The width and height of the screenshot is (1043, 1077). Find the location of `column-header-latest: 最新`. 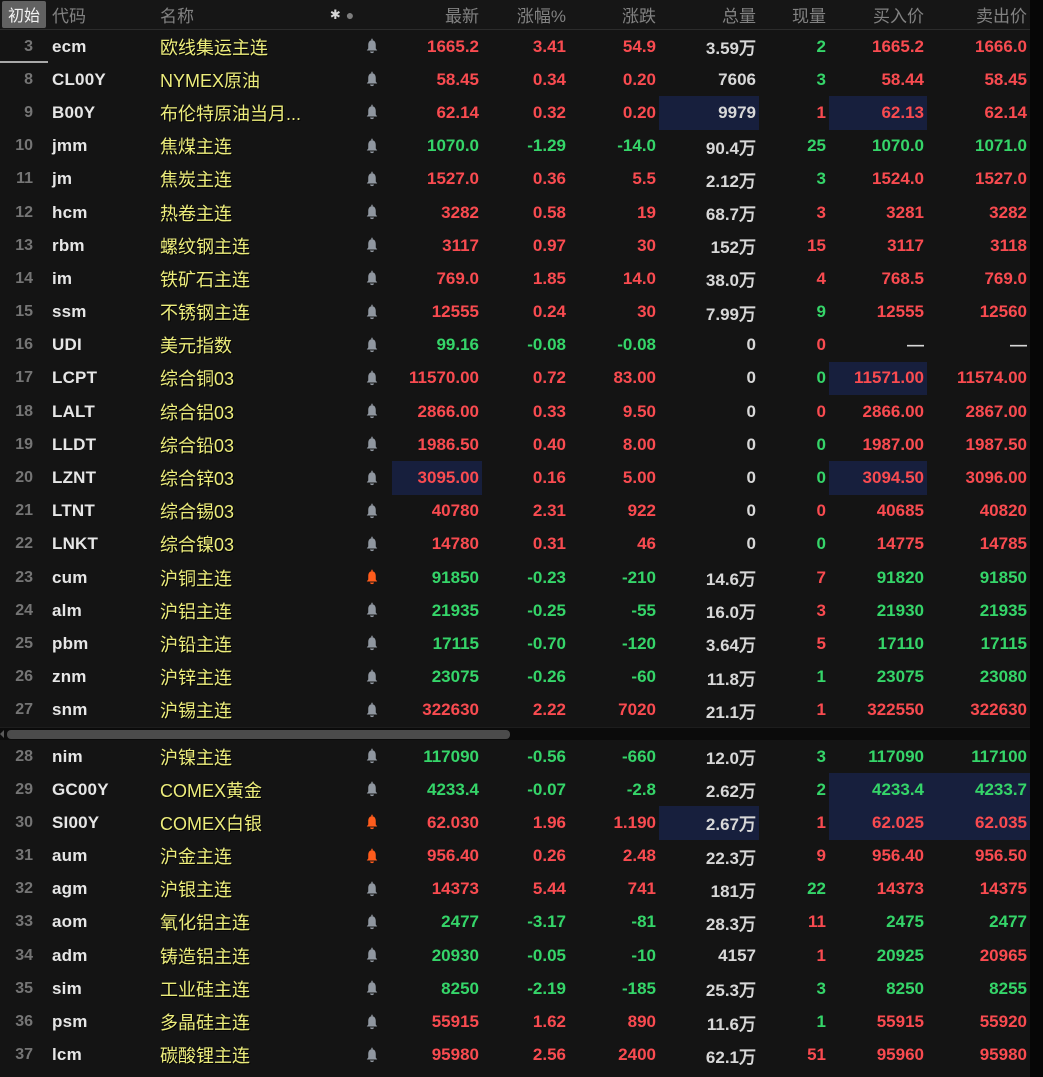

column-header-latest: 最新 is located at coordinates (437, 14).